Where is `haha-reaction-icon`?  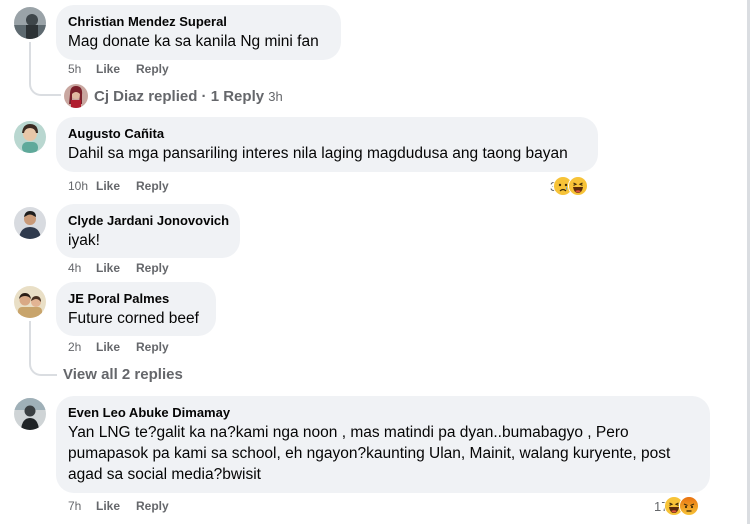 haha-reaction-icon is located at coordinates (578, 186).